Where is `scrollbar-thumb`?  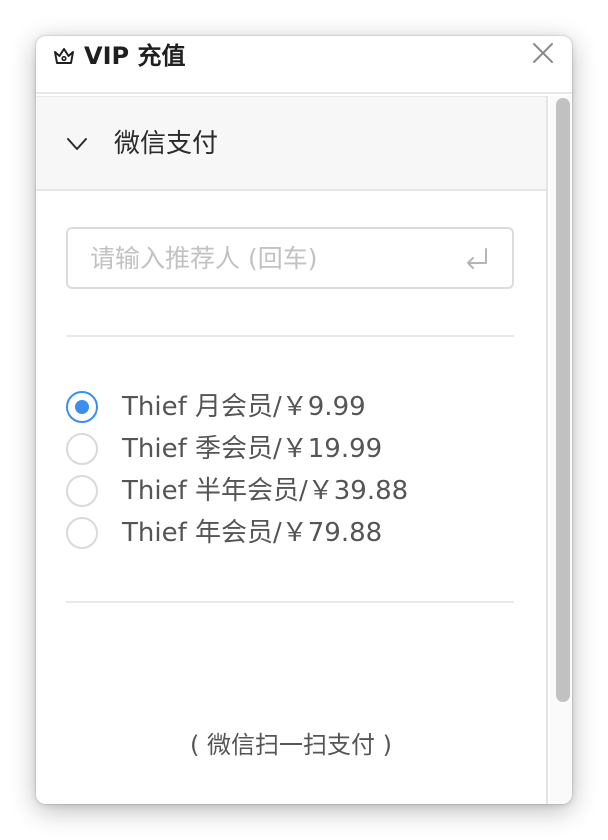 scrollbar-thumb is located at coordinates (563, 400).